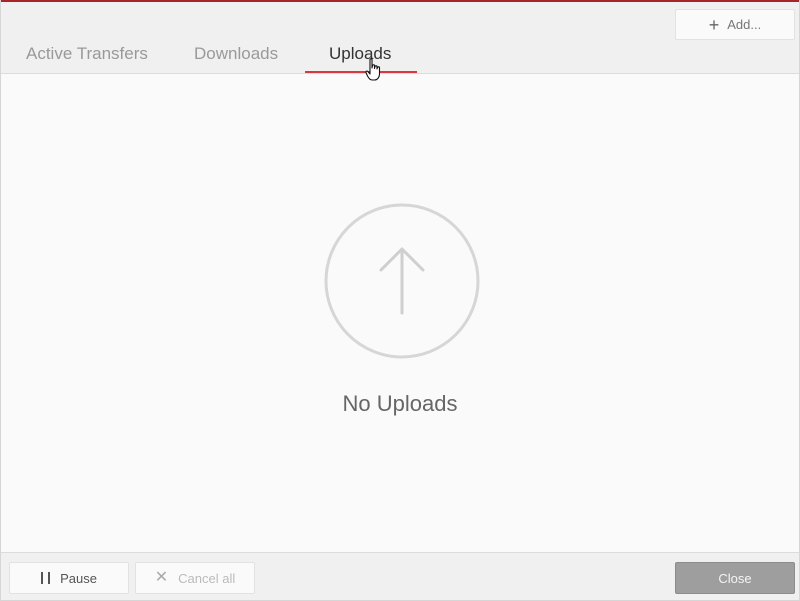 This screenshot has width=800, height=601. I want to click on window-top-accent, so click(400, 1).